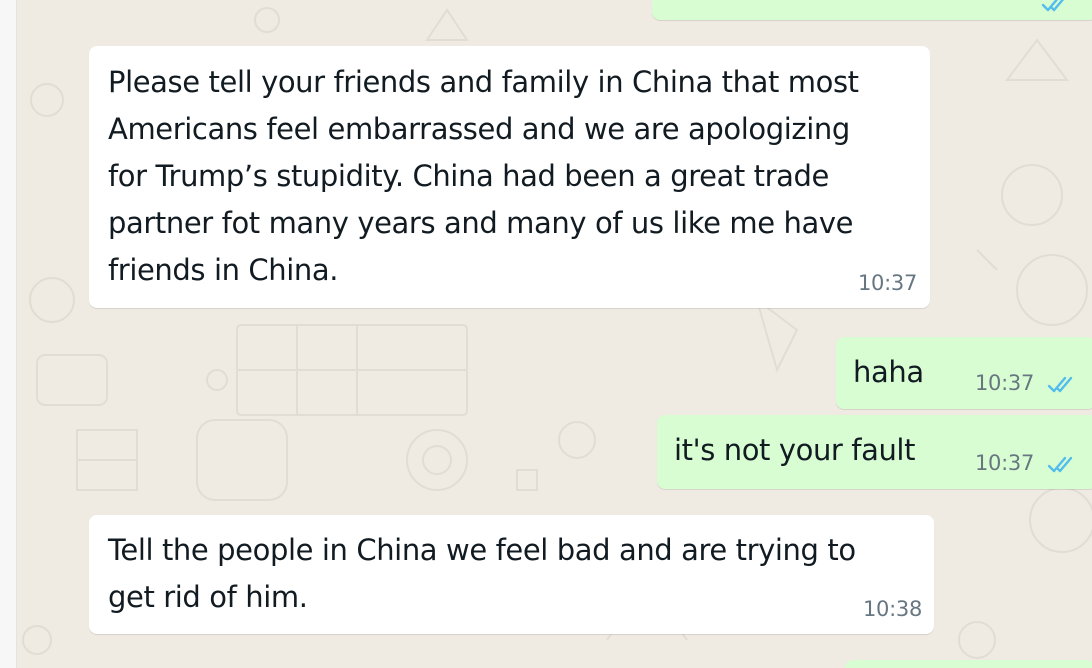 The image size is (1092, 668). Describe the element at coordinates (8, 334) in the screenshot. I see `chat-list-edge` at that location.